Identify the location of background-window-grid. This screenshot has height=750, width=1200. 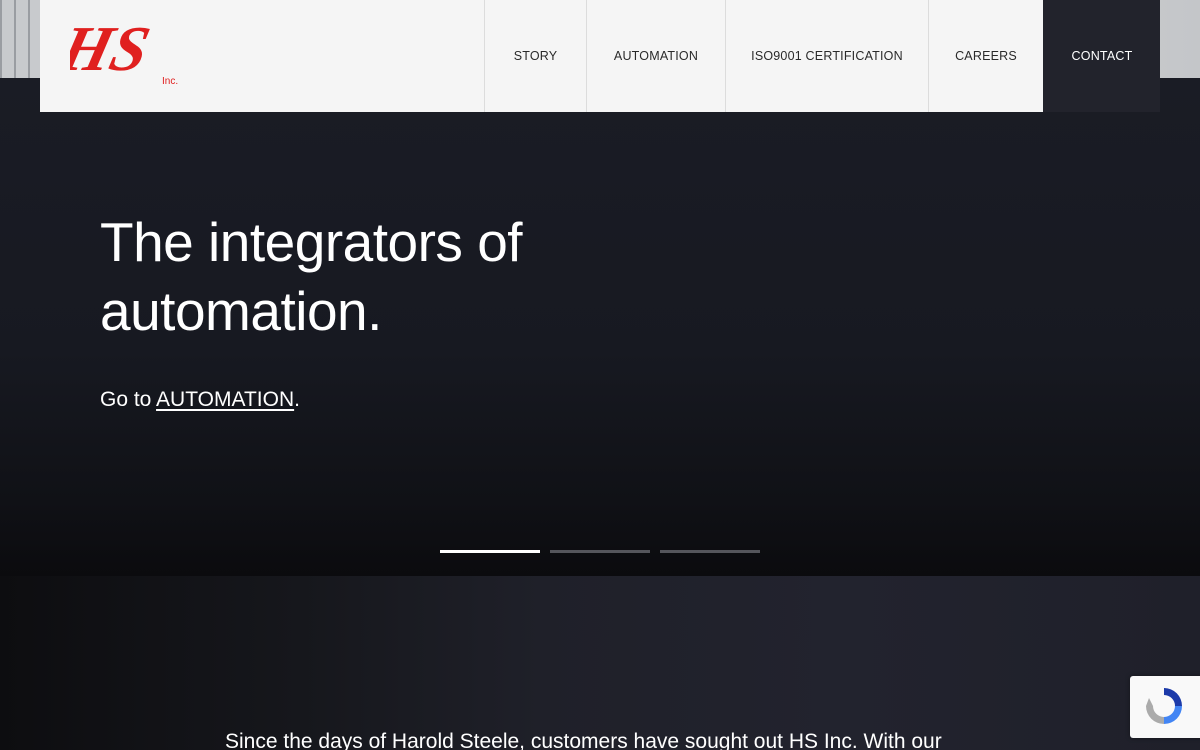
(20, 39).